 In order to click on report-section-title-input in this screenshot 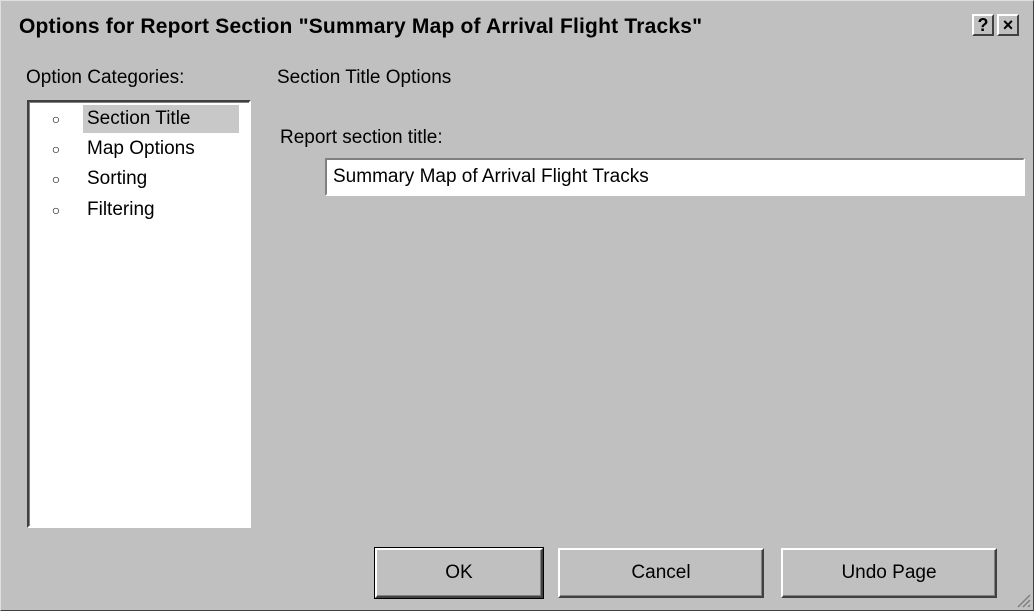, I will do `click(675, 177)`.